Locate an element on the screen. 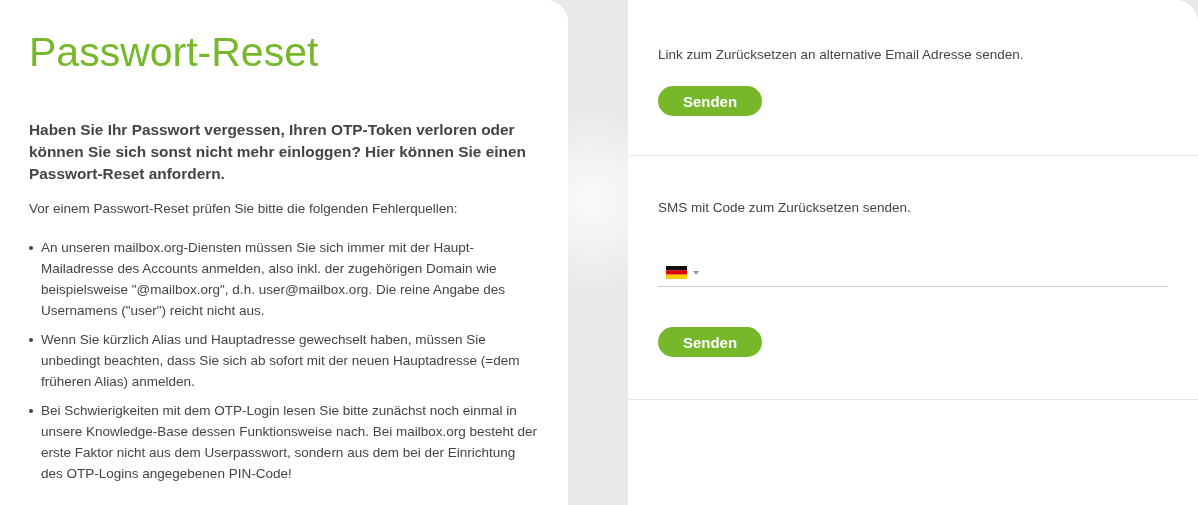 The height and width of the screenshot is (505, 1198). list-item: Bei Schwierigkeiten mit dem OTP-Login lesen Sie bitte zunächst noch einmal in unsere Knowledge-Base dessen Funktionsweise nach. Bei mailbox.org besteht der erste Faktor nicht aus dem Userpasswort, sondern aus dem bei der Einrichtung des OTP-Logins angegebenen PIN-Code! is located at coordinates (290, 443).